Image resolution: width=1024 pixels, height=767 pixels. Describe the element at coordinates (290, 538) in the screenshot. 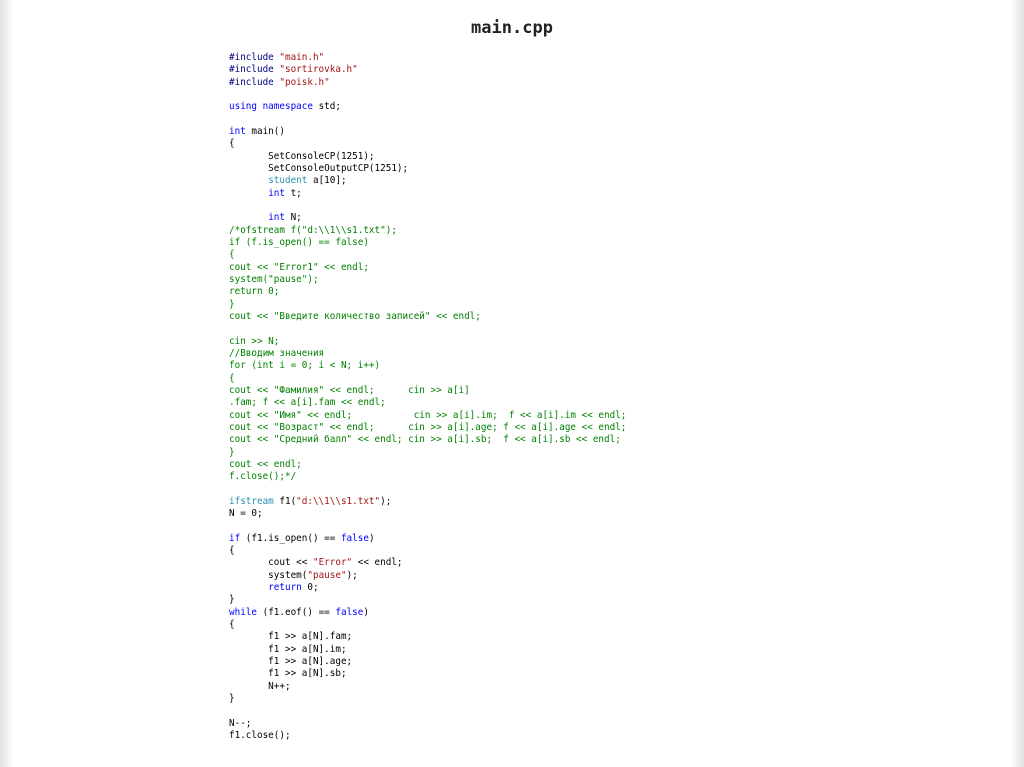

I see `code-token: (f1.is_open() ==` at that location.